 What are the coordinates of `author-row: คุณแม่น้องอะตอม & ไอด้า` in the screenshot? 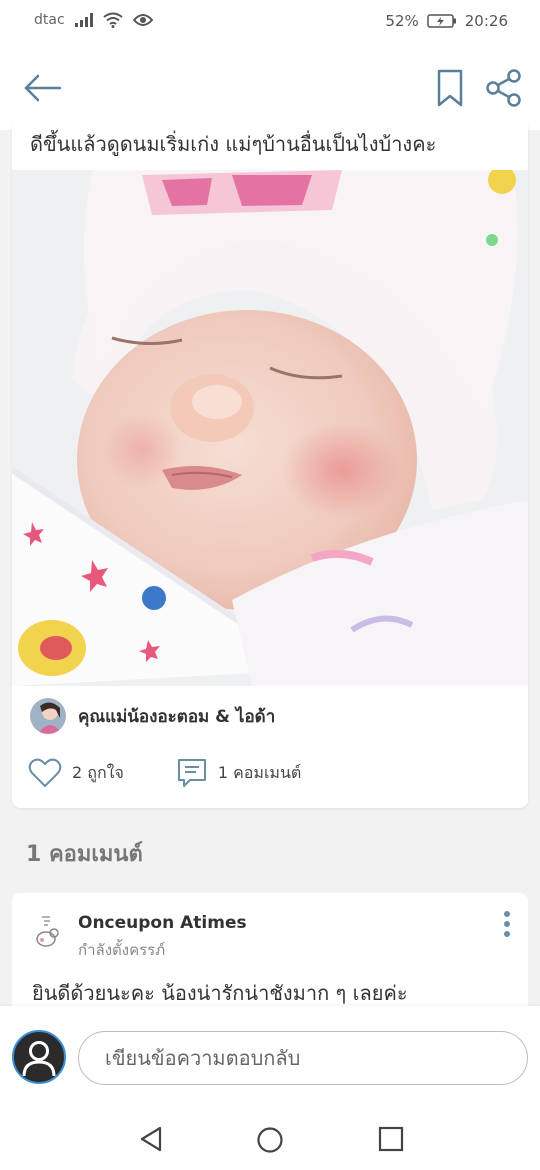 It's located at (152, 716).